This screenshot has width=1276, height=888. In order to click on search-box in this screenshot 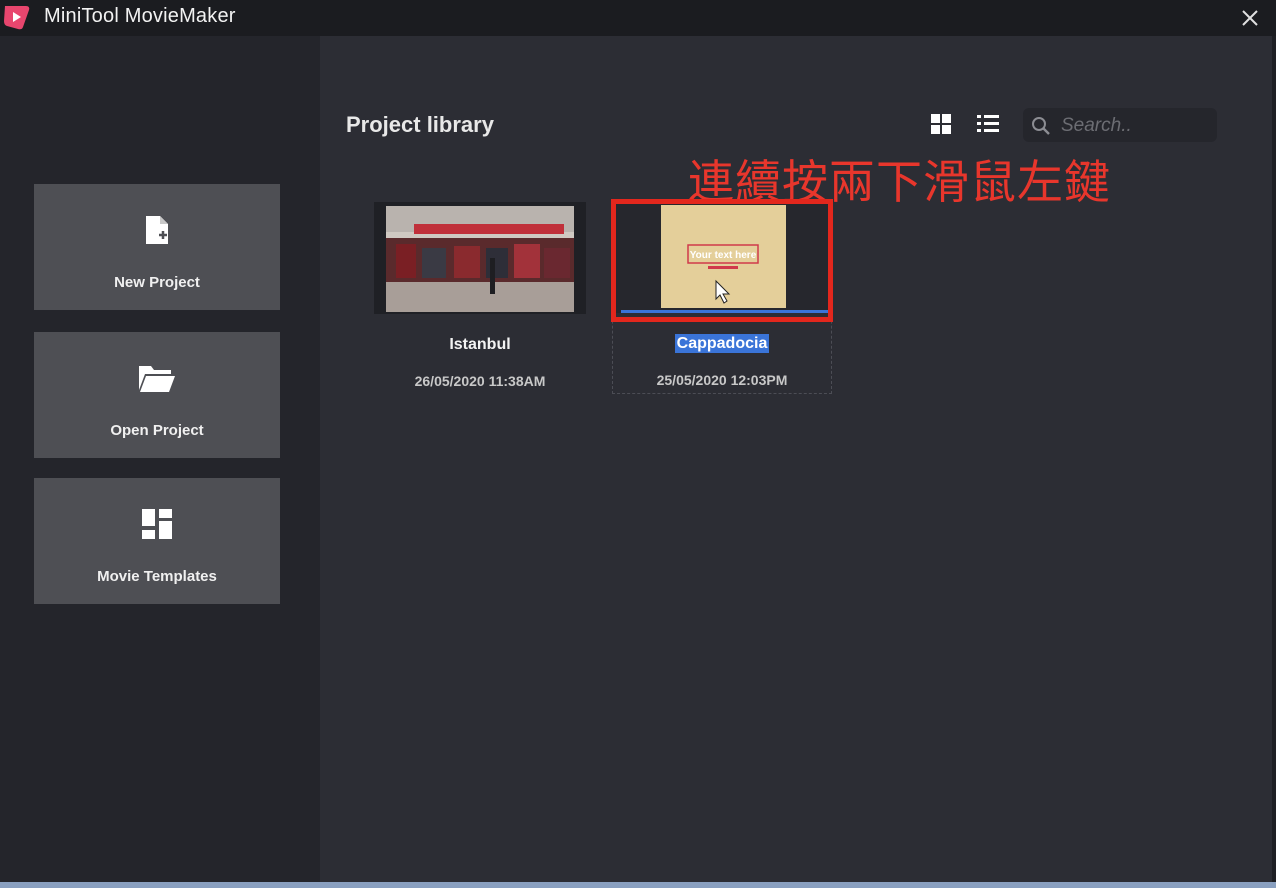, I will do `click(1120, 125)`.